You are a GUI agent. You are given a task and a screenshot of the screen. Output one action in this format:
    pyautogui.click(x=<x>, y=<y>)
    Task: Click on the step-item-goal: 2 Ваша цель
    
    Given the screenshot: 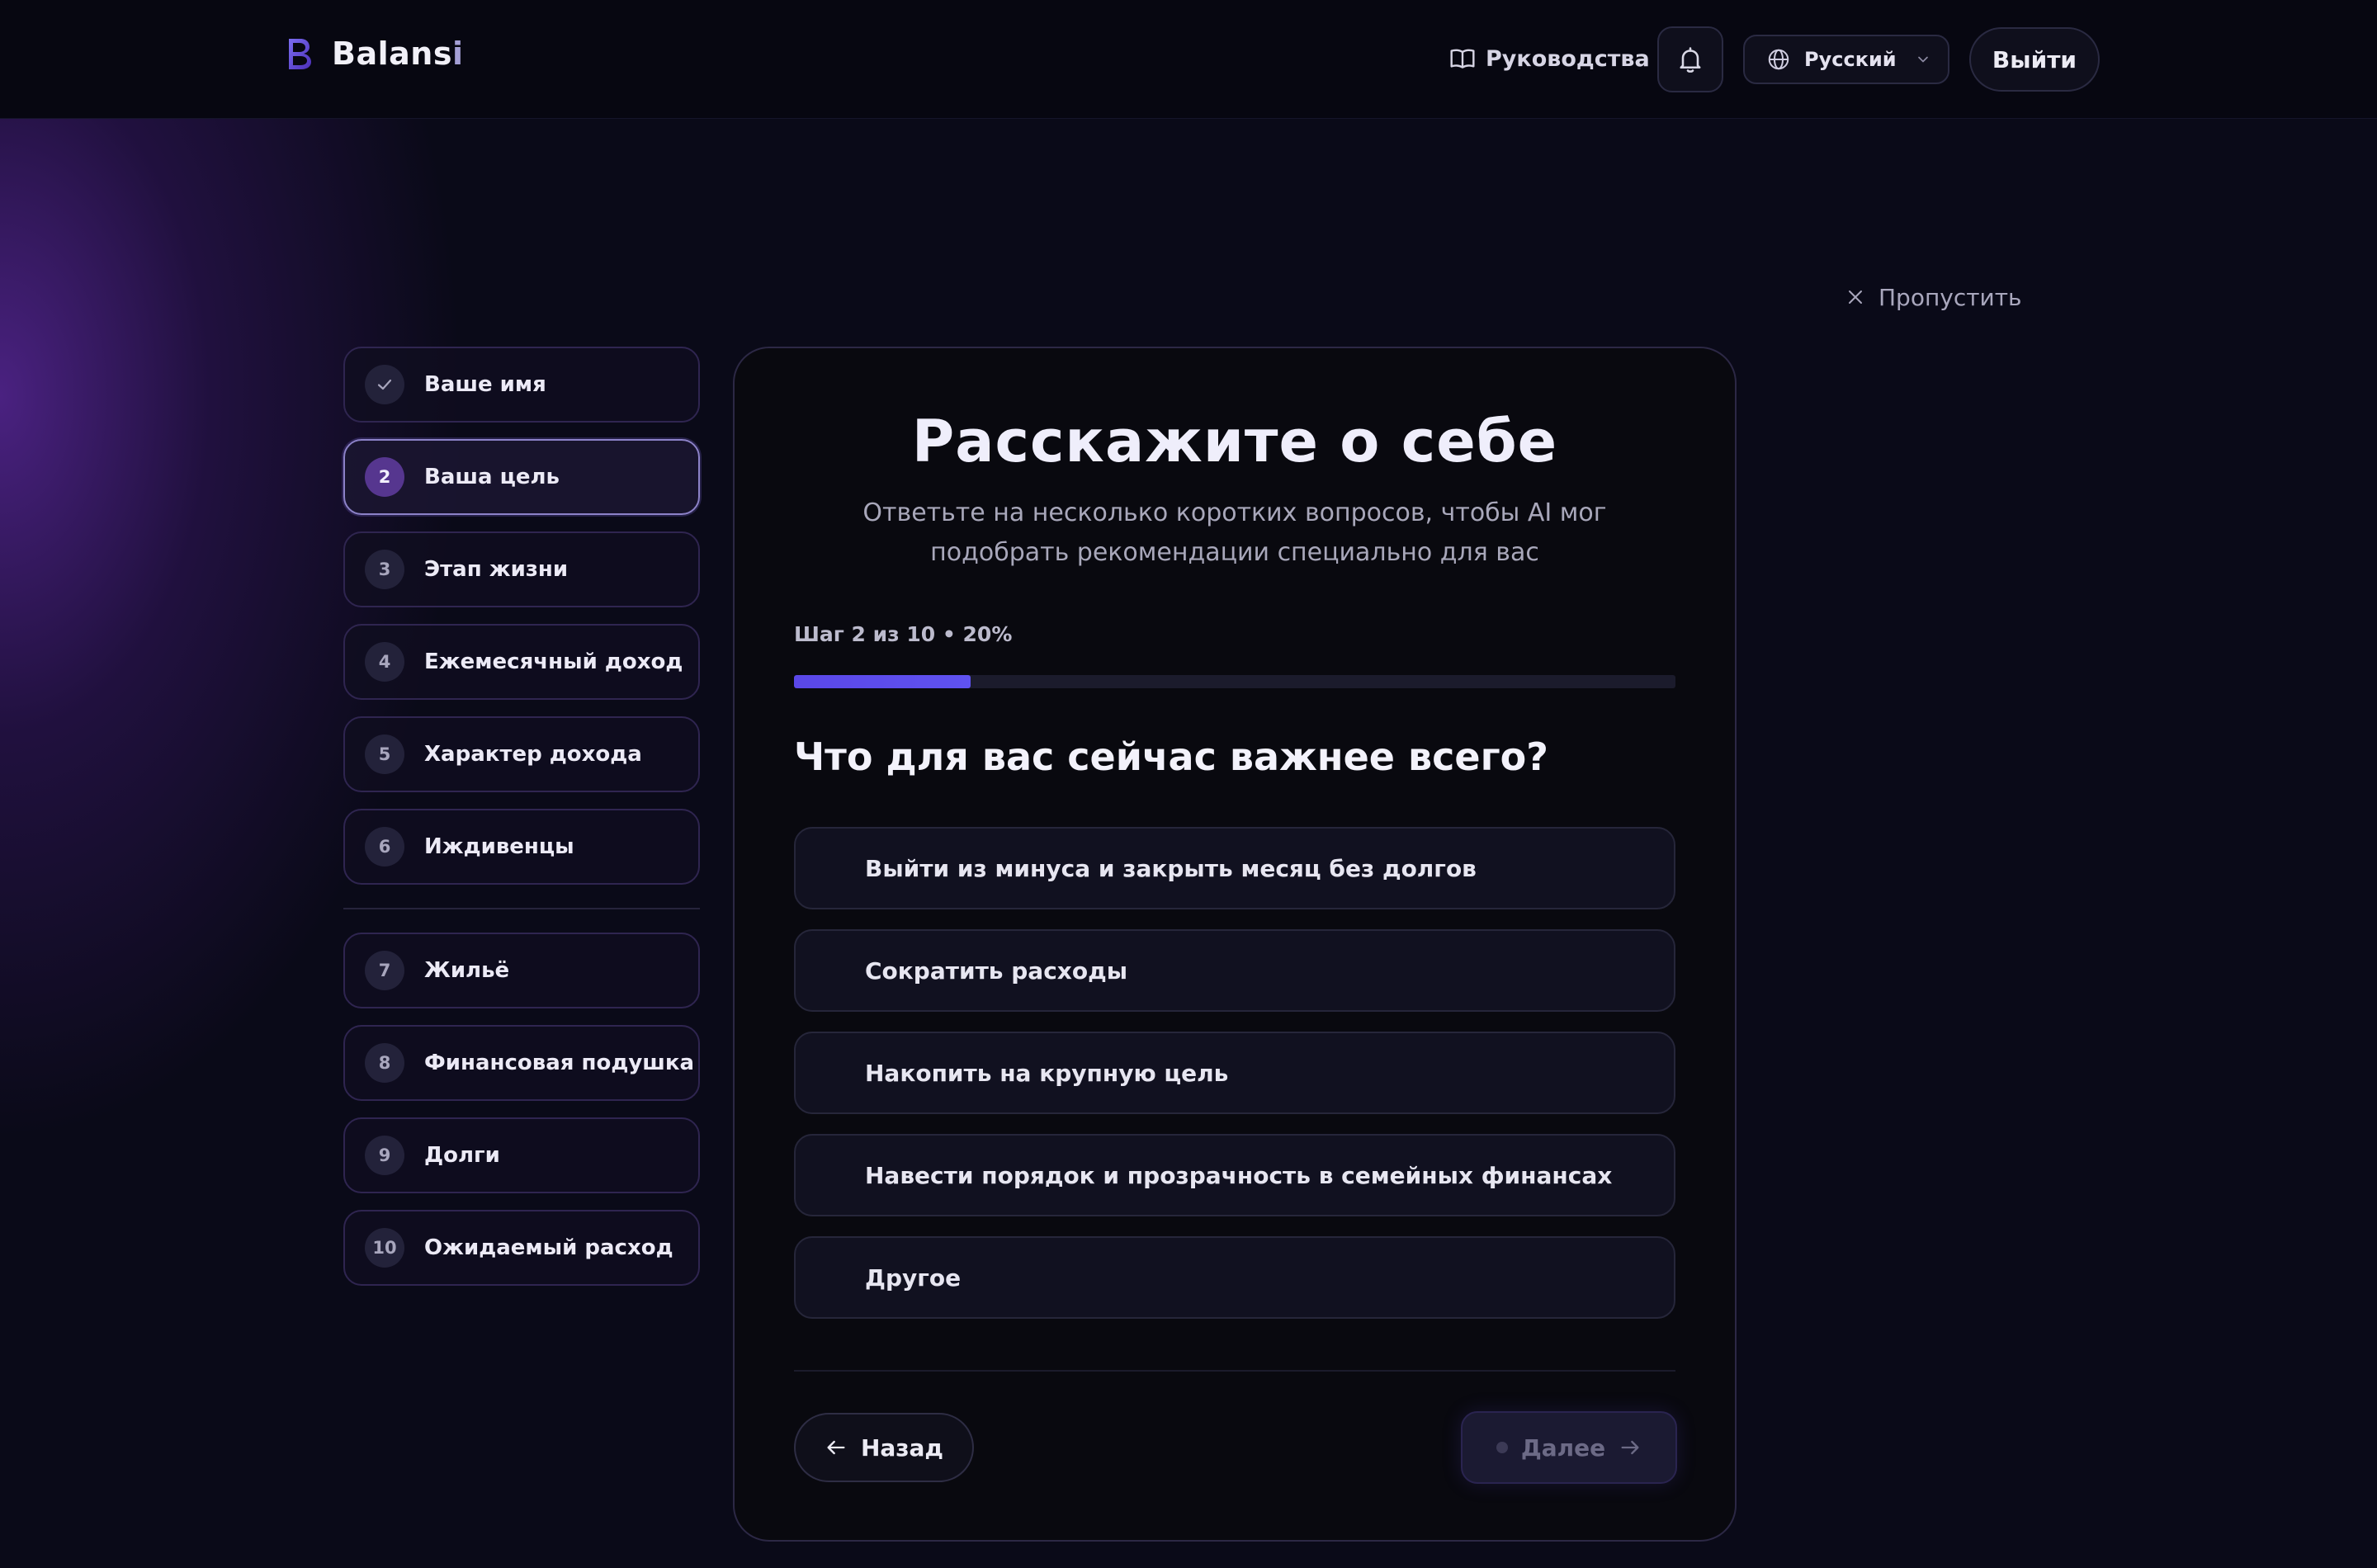 What is the action you would take?
    pyautogui.click(x=521, y=477)
    